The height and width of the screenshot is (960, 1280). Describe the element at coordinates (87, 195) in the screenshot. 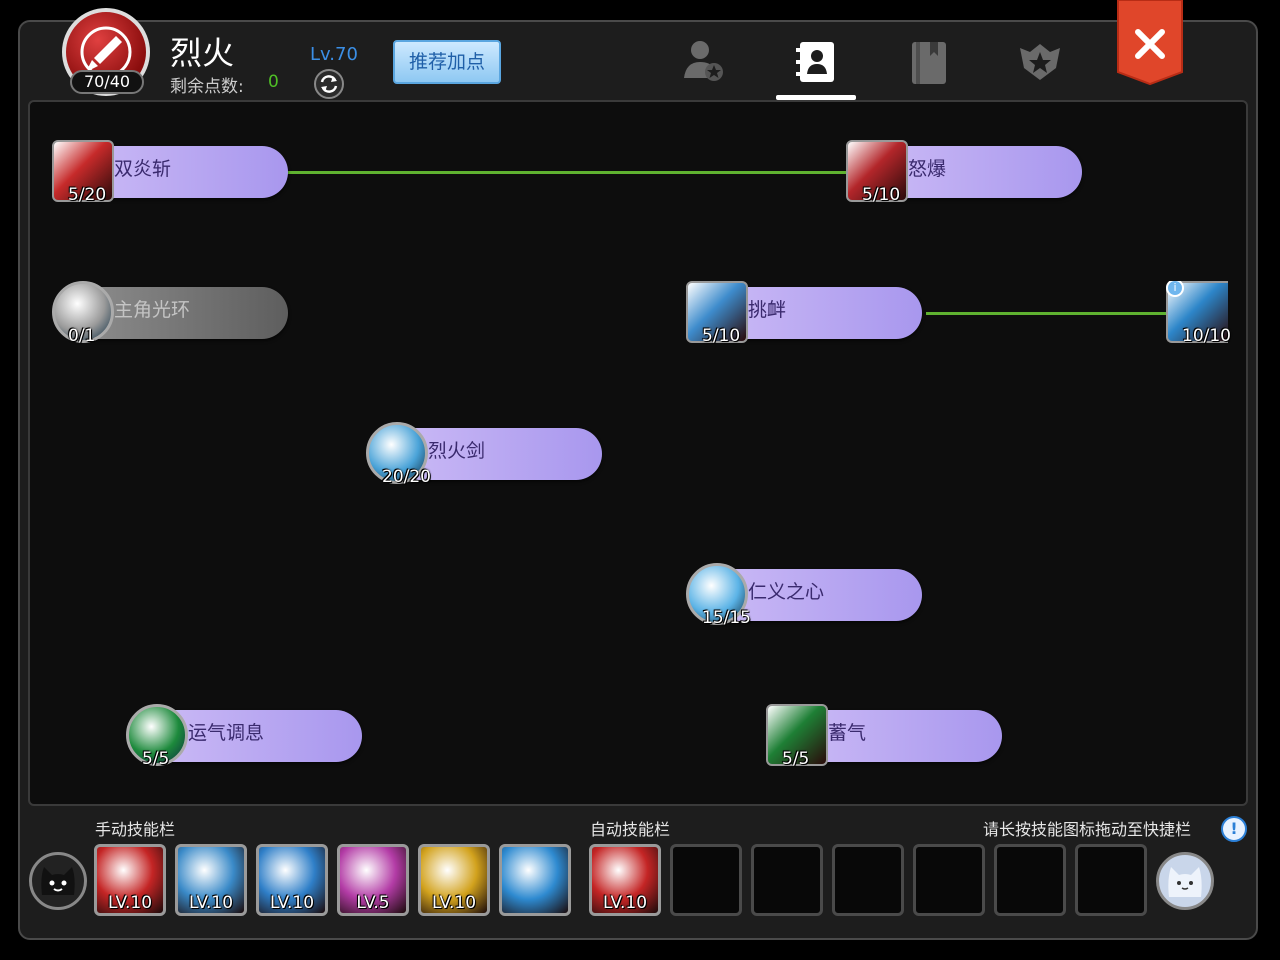

I see `skill-level: 5/20` at that location.